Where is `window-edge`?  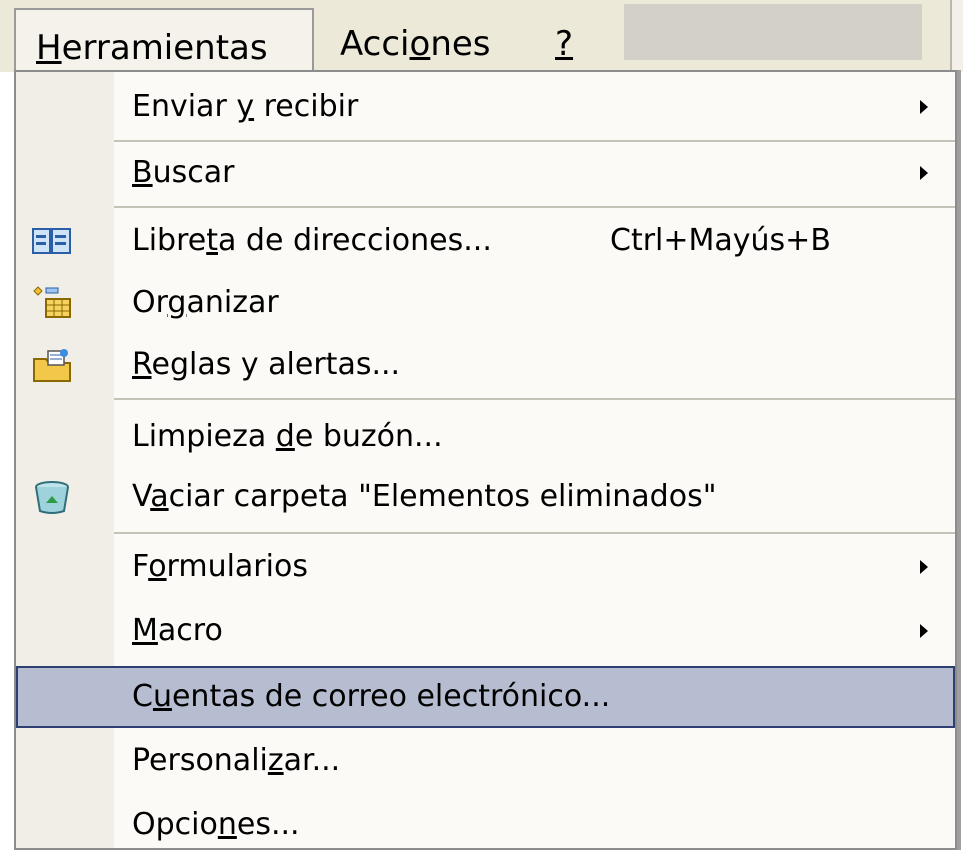 window-edge is located at coordinates (956, 36).